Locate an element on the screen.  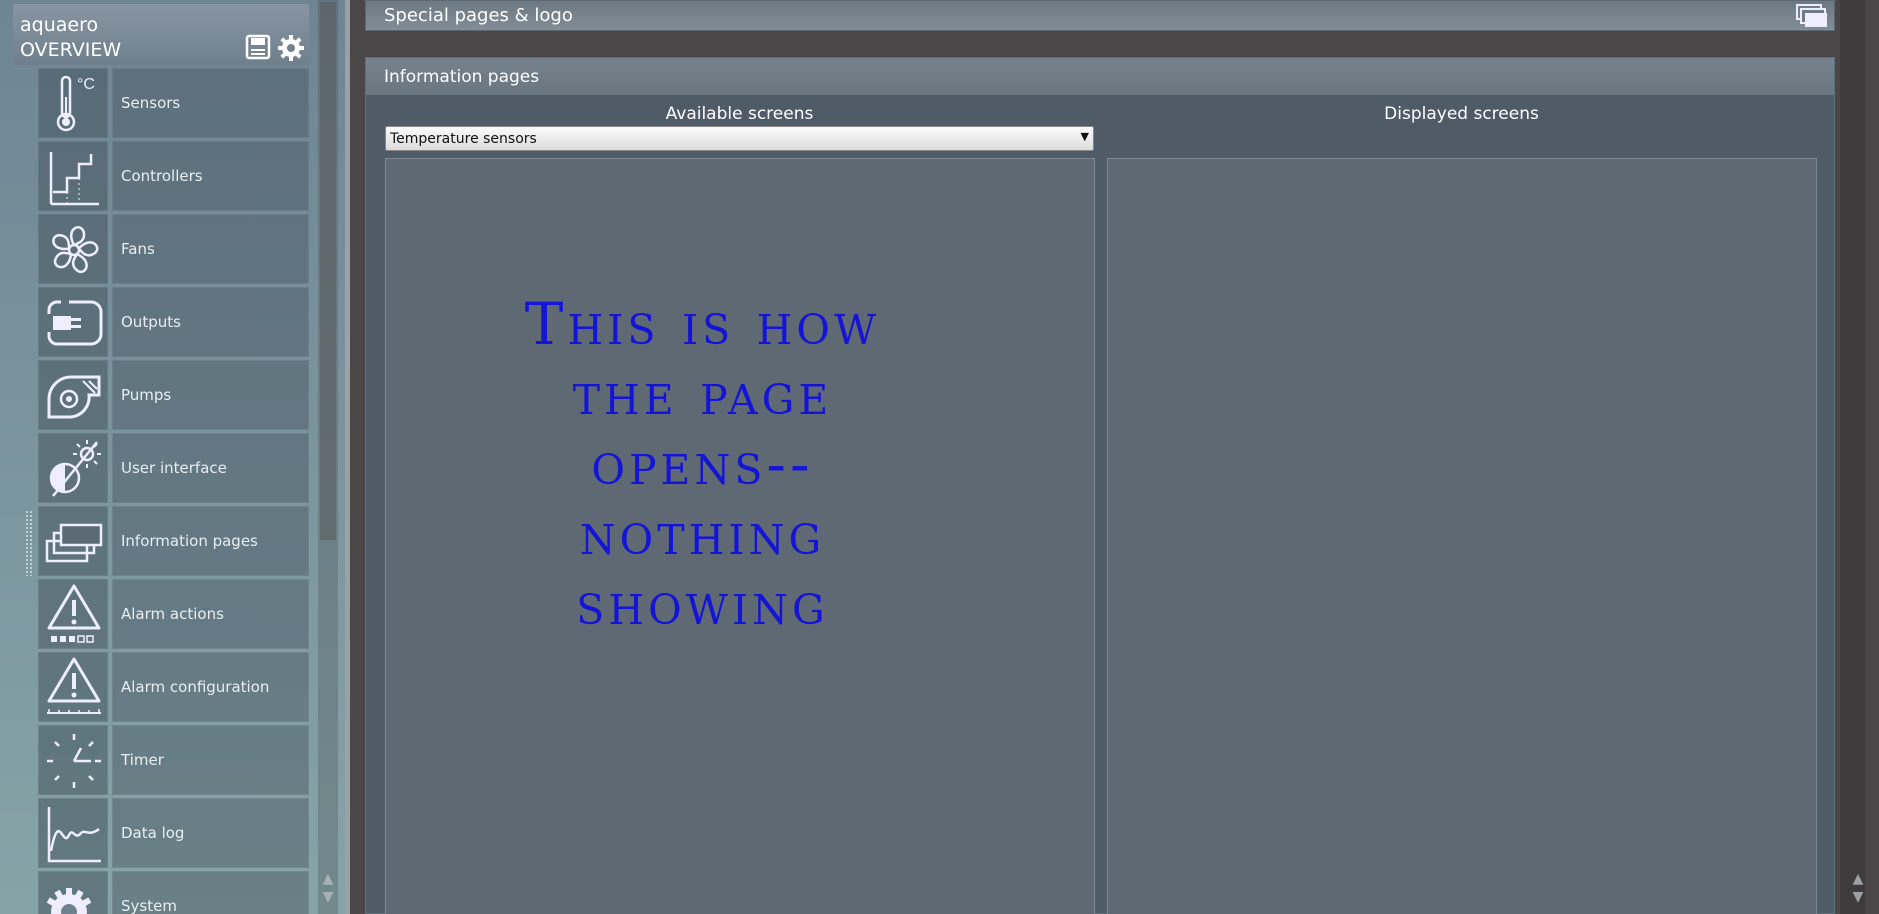
thermometer-icon: °C is located at coordinates (75, 103).